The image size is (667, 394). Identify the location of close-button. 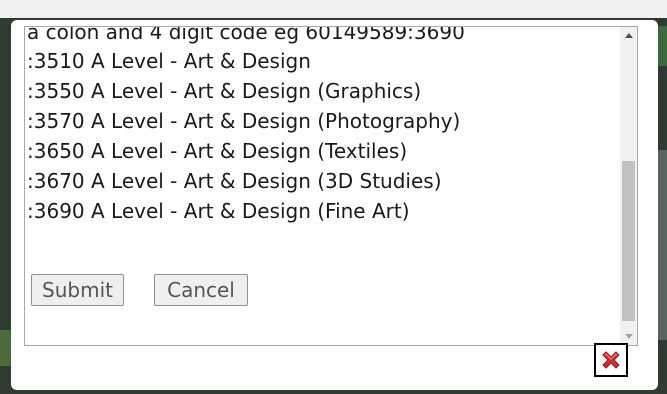
(611, 360).